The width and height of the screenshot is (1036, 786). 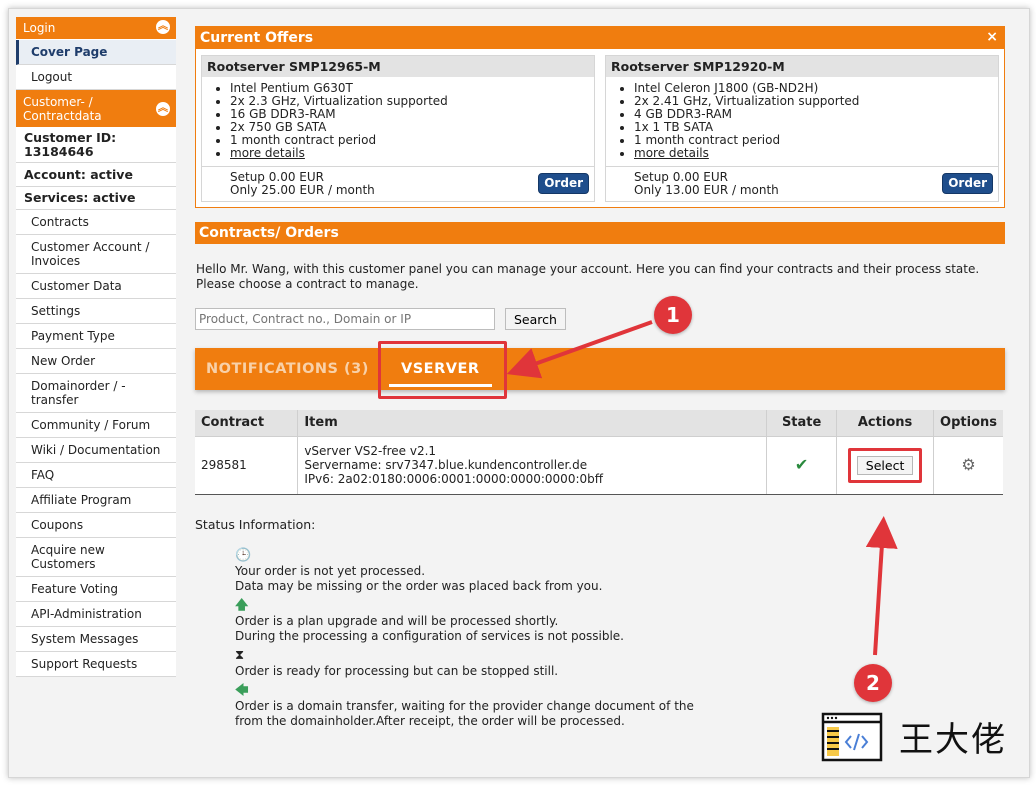 What do you see at coordinates (953, 740) in the screenshot?
I see `watermark-text: 王大佬` at bounding box center [953, 740].